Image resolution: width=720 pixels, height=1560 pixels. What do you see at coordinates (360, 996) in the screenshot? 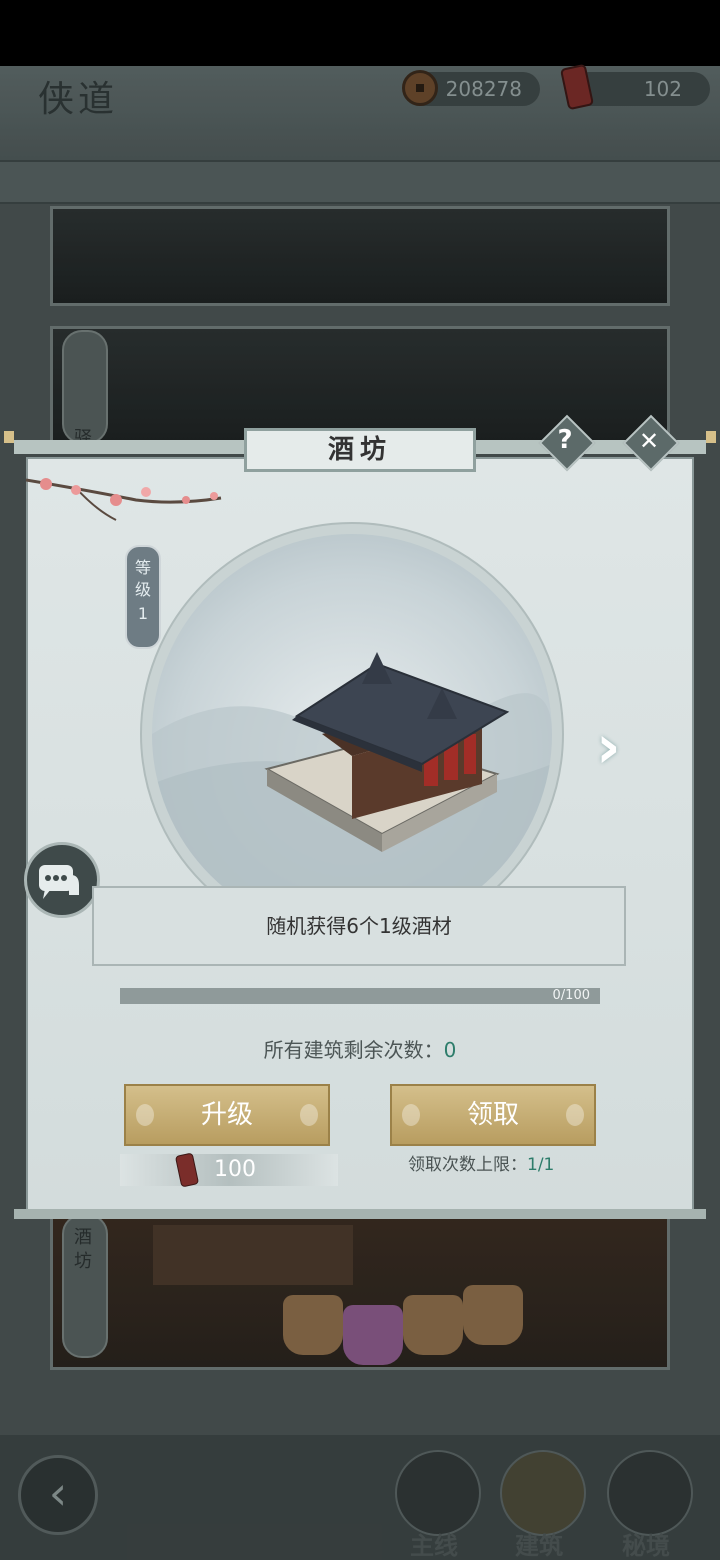
I see `progress-bar: 0/100` at bounding box center [360, 996].